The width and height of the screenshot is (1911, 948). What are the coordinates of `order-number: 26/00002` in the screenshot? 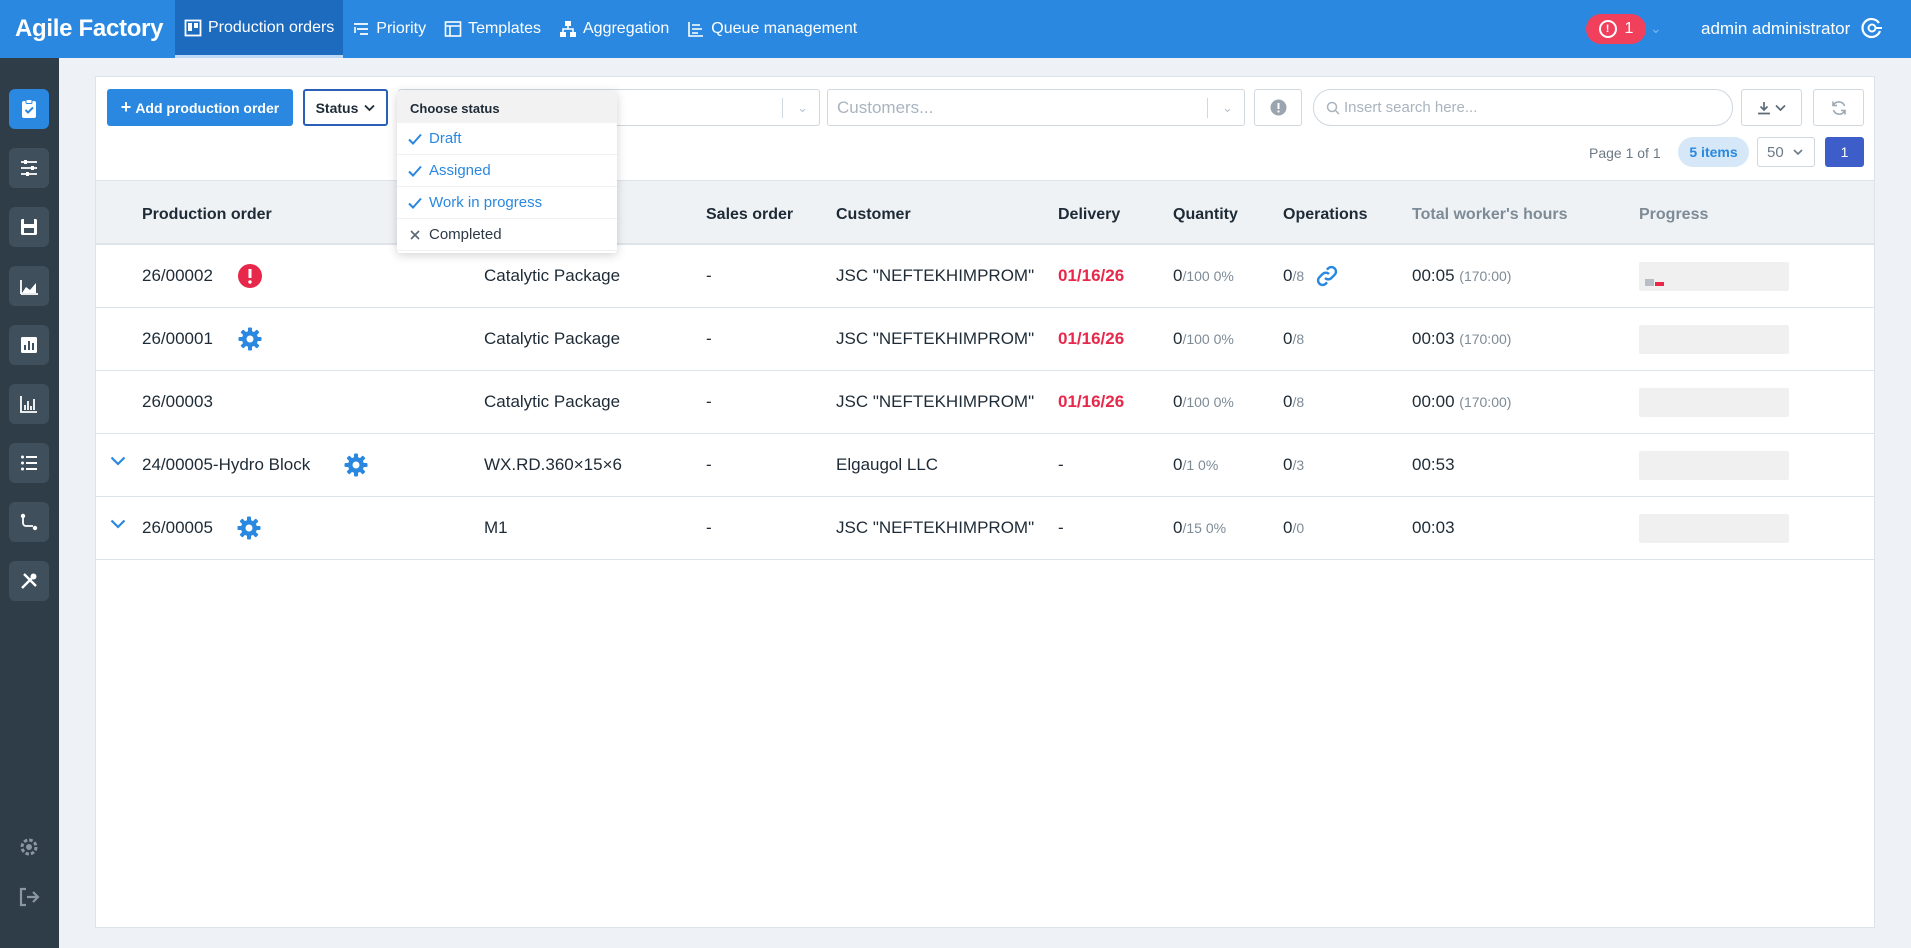 It's located at (177, 276).